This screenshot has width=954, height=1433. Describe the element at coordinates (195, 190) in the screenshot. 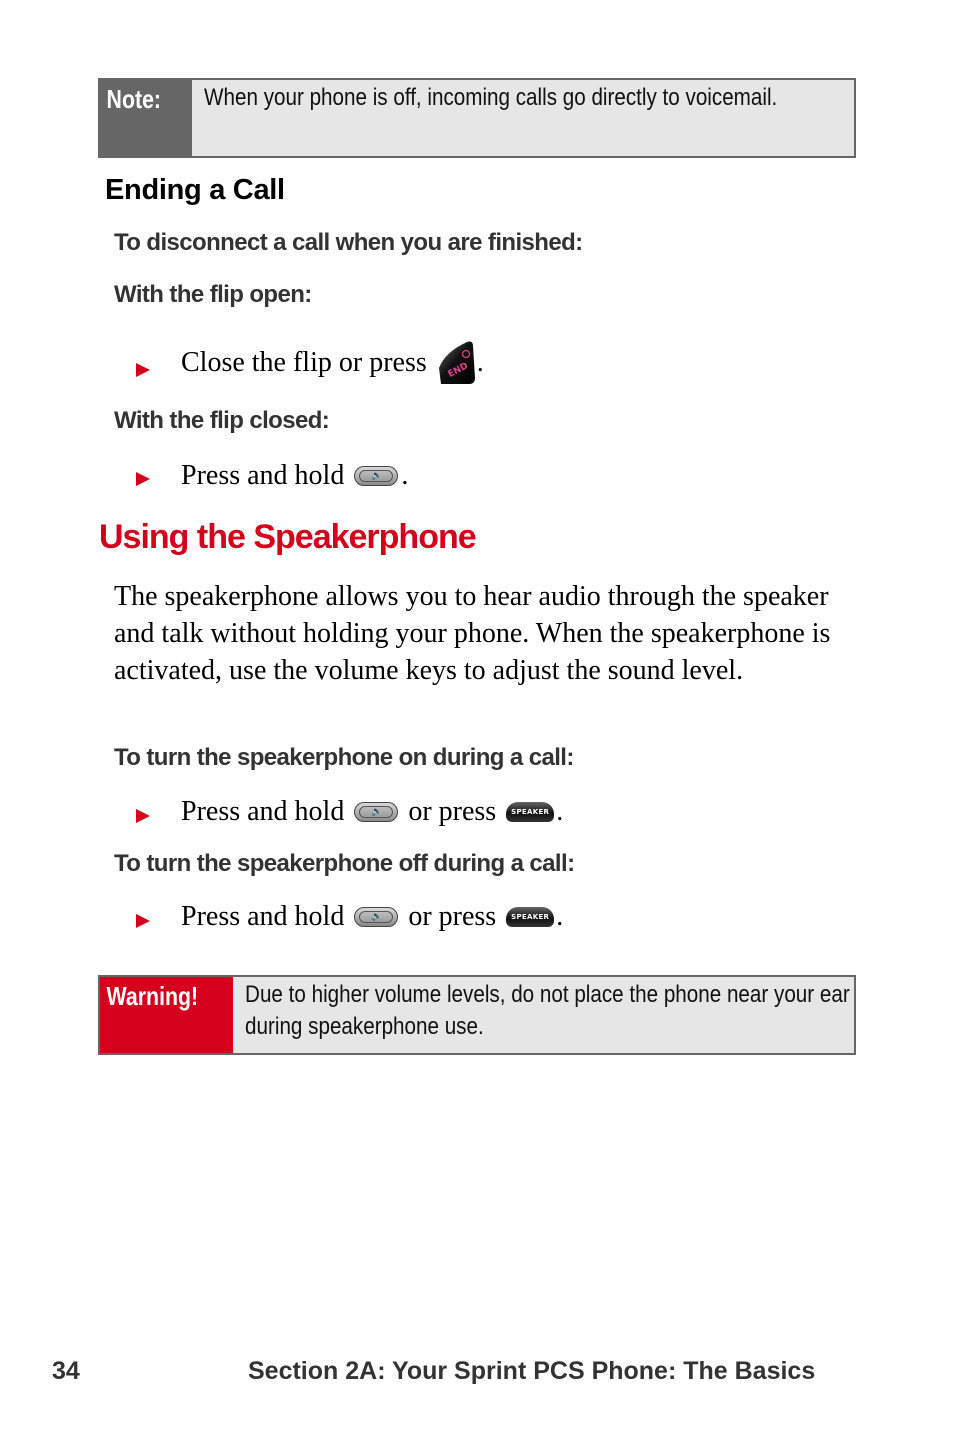

I see `section-heading-ending-call: Ending a Call` at that location.